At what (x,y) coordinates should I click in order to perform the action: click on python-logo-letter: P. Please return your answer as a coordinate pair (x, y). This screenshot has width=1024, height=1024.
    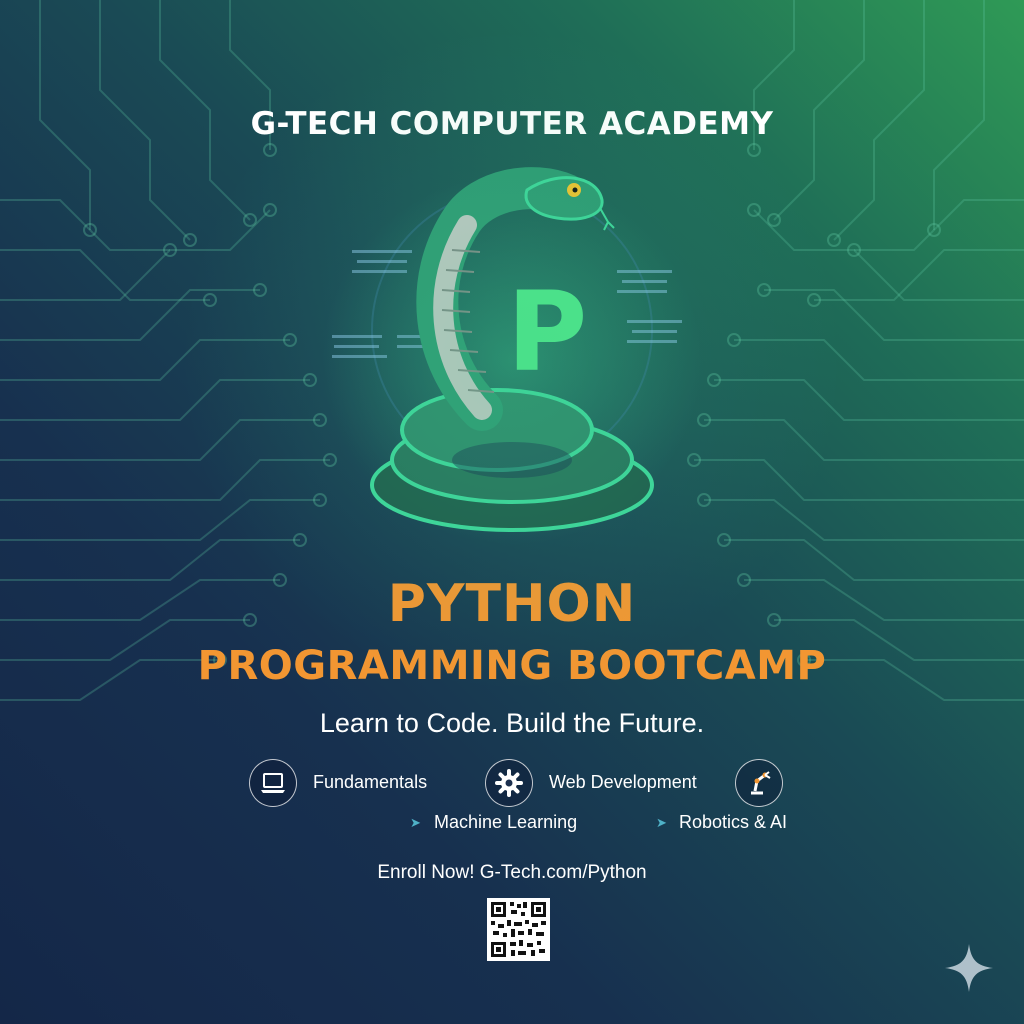
    Looking at the image, I should click on (547, 332).